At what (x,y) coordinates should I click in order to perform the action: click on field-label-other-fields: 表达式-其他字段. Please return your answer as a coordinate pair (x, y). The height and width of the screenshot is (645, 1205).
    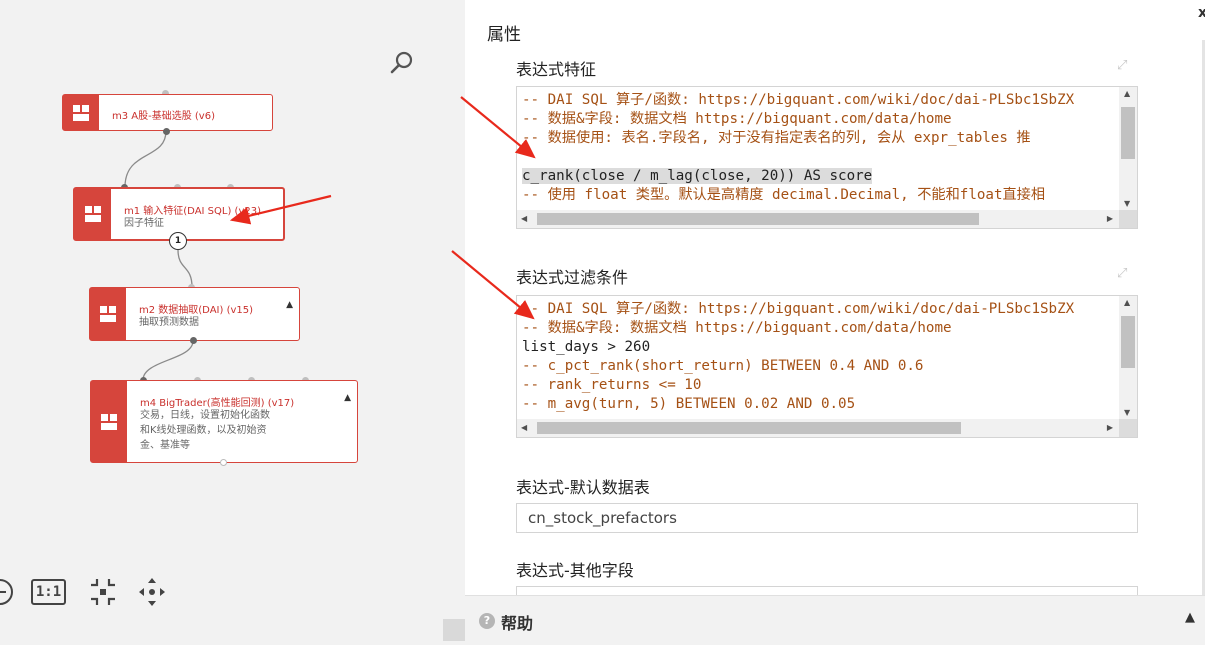
    Looking at the image, I should click on (575, 570).